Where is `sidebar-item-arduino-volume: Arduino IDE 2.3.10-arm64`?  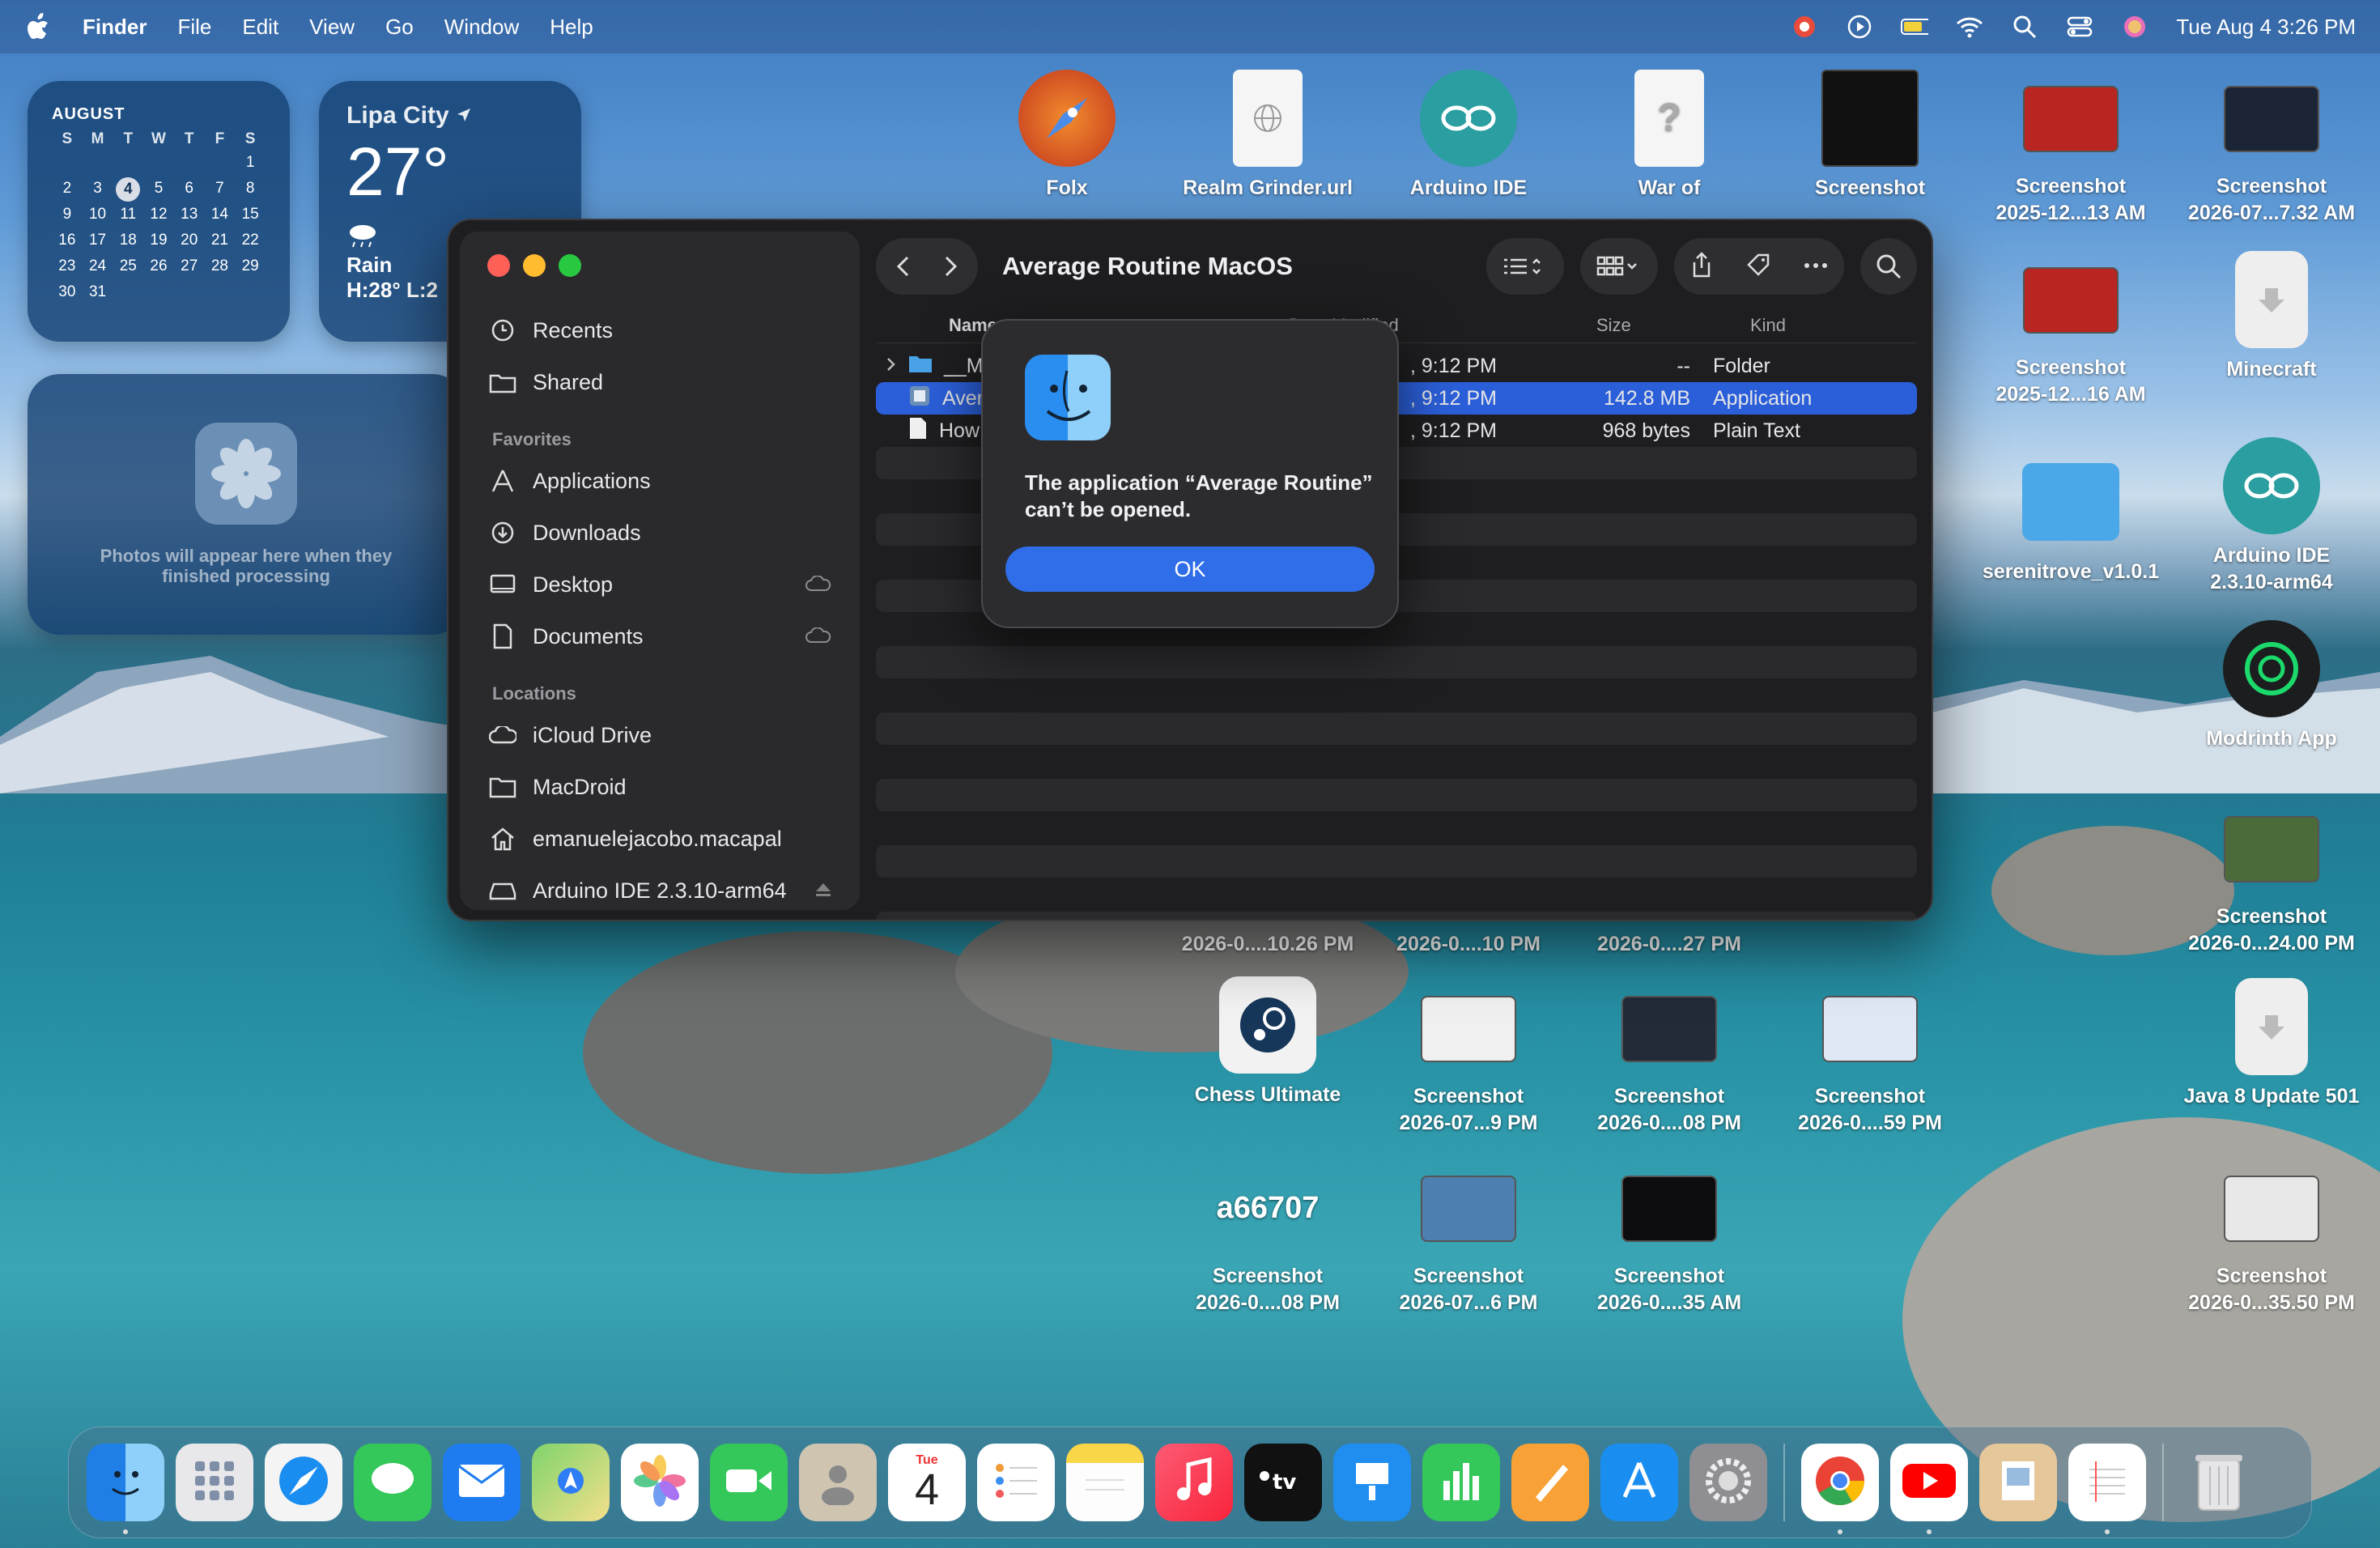
sidebar-item-arduino-volume: Arduino IDE 2.3.10-arm64 is located at coordinates (660, 890).